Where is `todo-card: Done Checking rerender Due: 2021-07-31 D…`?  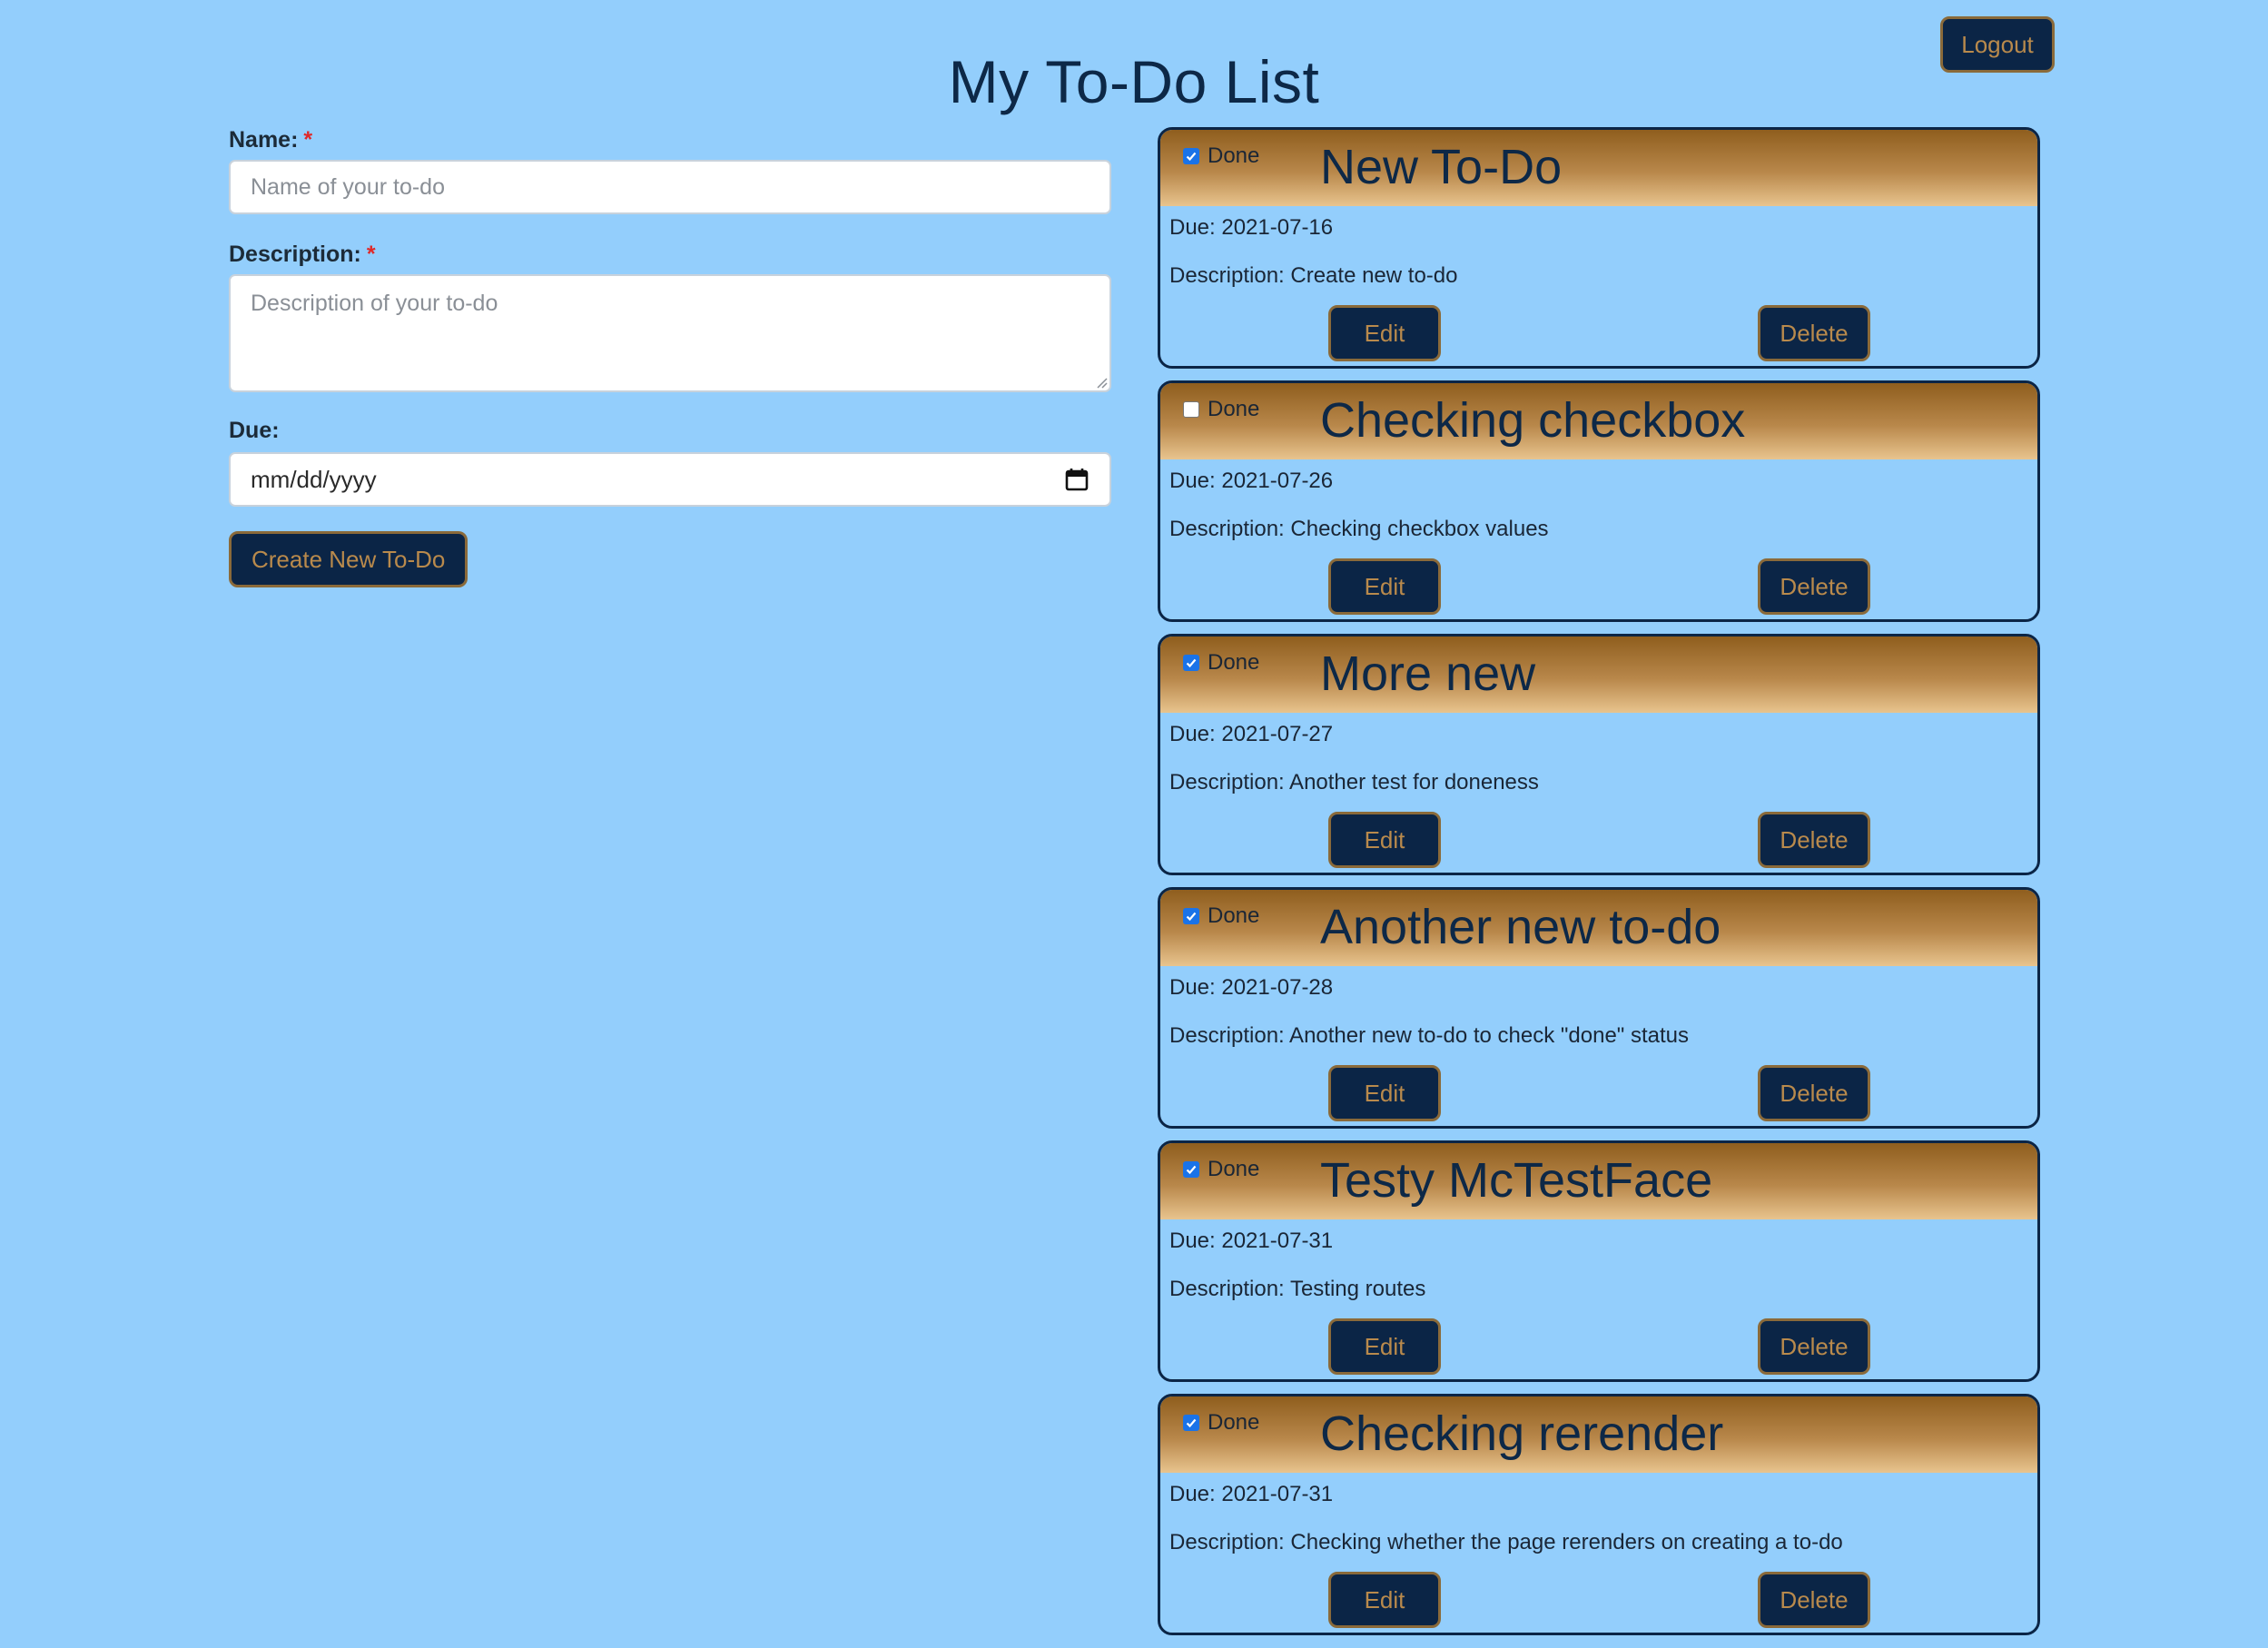
todo-card: Done Checking rerender Due: 2021-07-31 D… is located at coordinates (1599, 1514).